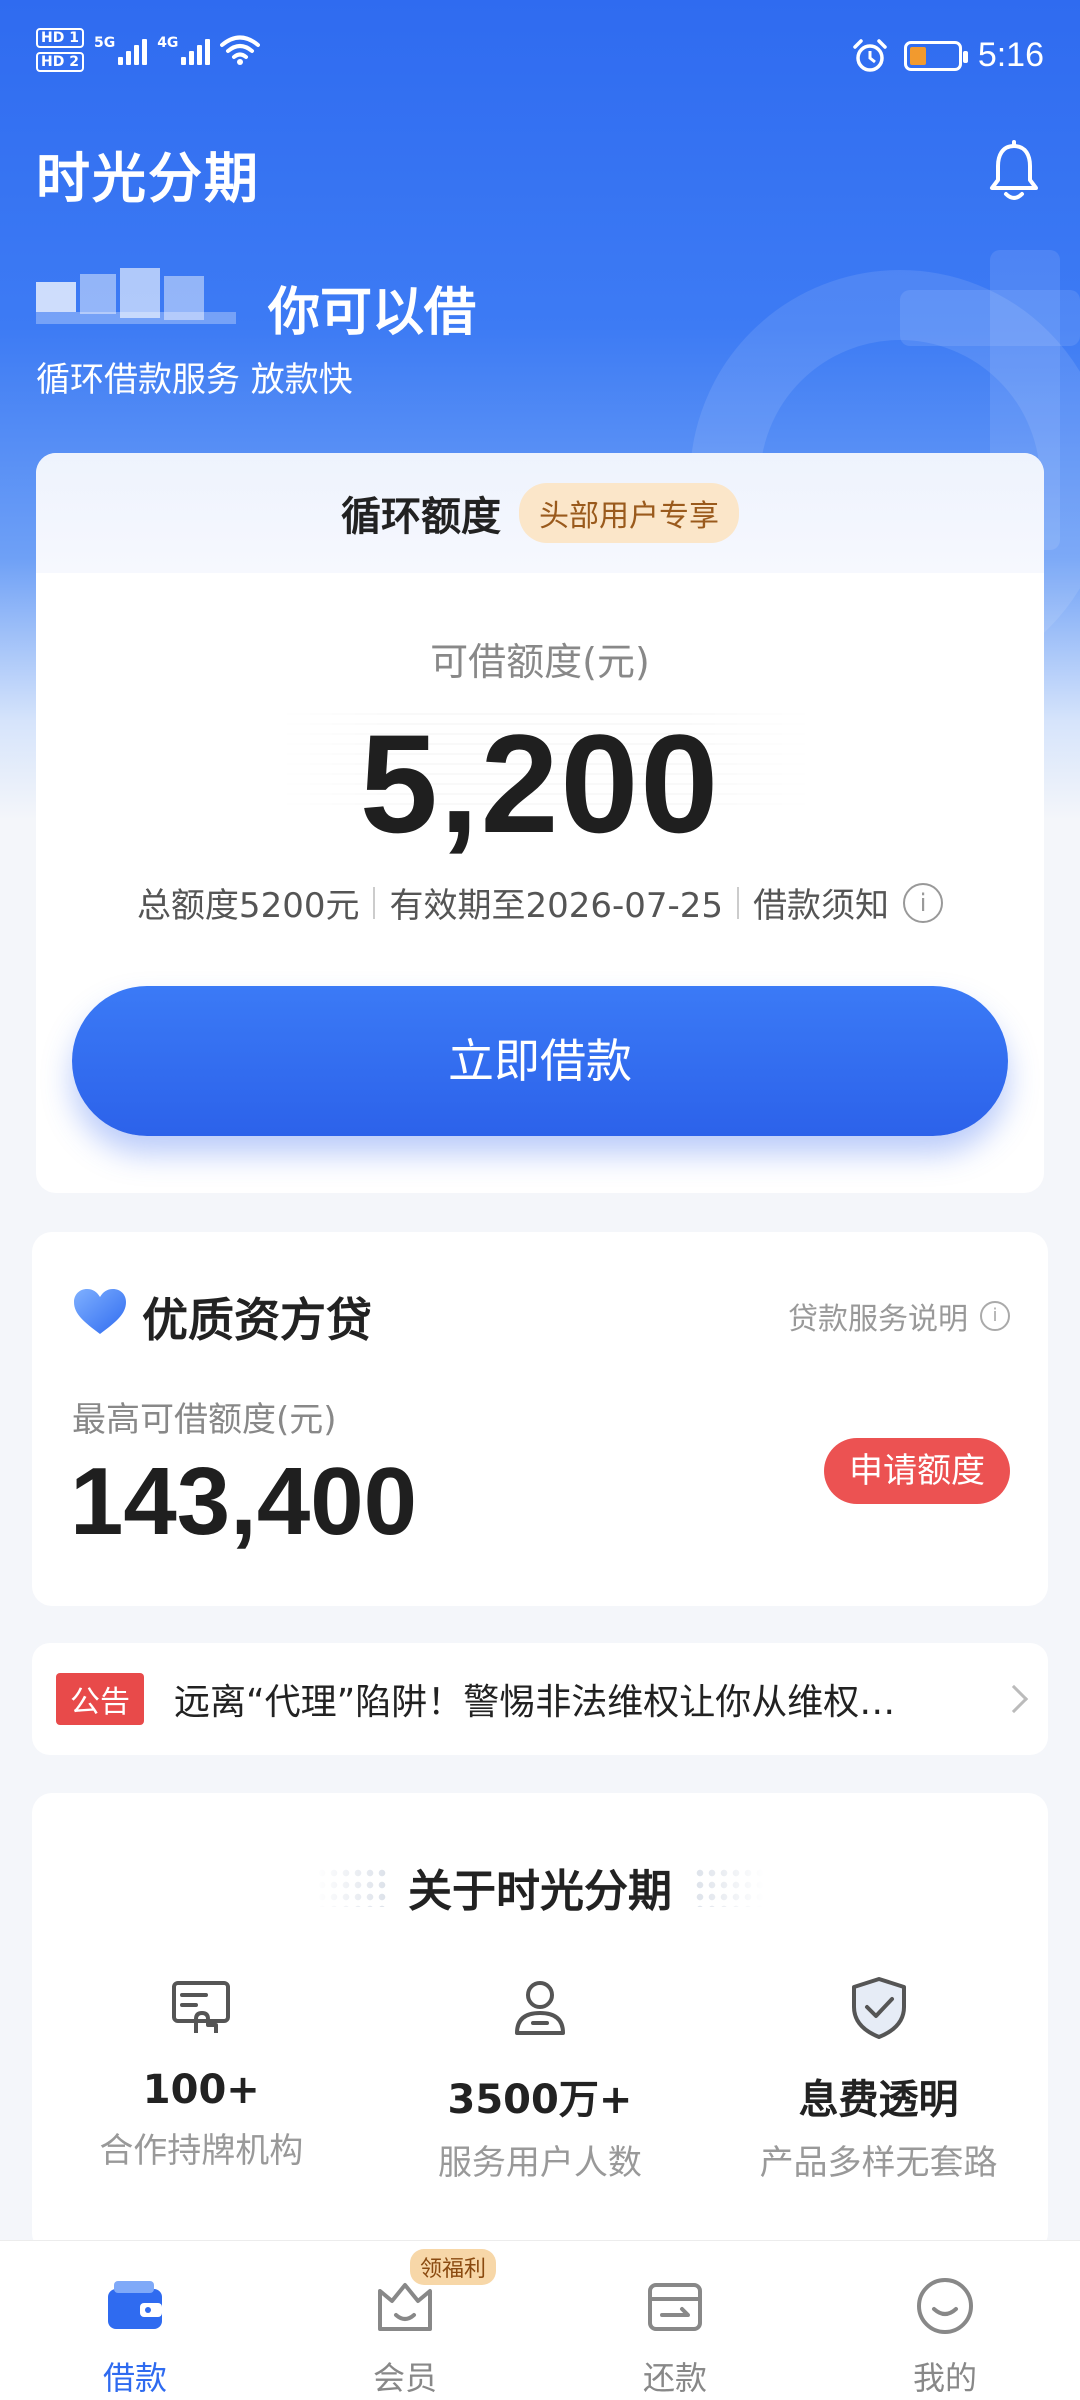 The height and width of the screenshot is (2400, 1080). I want to click on tab-borrow: 借款, so click(135, 2320).